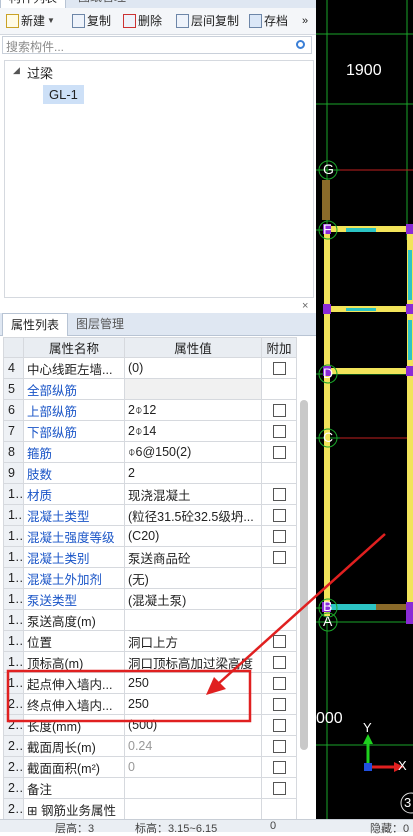 This screenshot has width=413, height=836. I want to click on status-elevation: 标高：3.15~6.15, so click(176, 829).